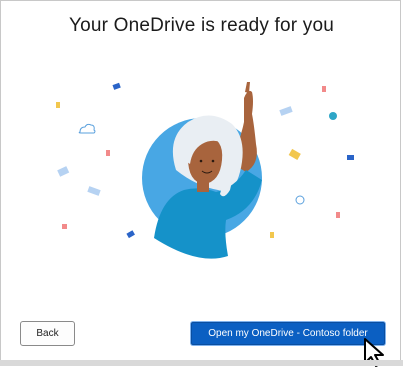 This screenshot has width=403, height=367. What do you see at coordinates (47, 333) in the screenshot?
I see `back-button: Back` at bounding box center [47, 333].